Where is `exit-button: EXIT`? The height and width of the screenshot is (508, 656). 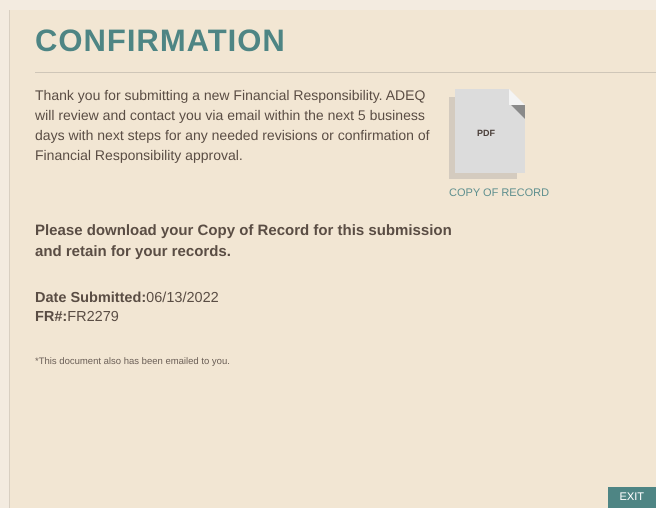 exit-button: EXIT is located at coordinates (632, 497).